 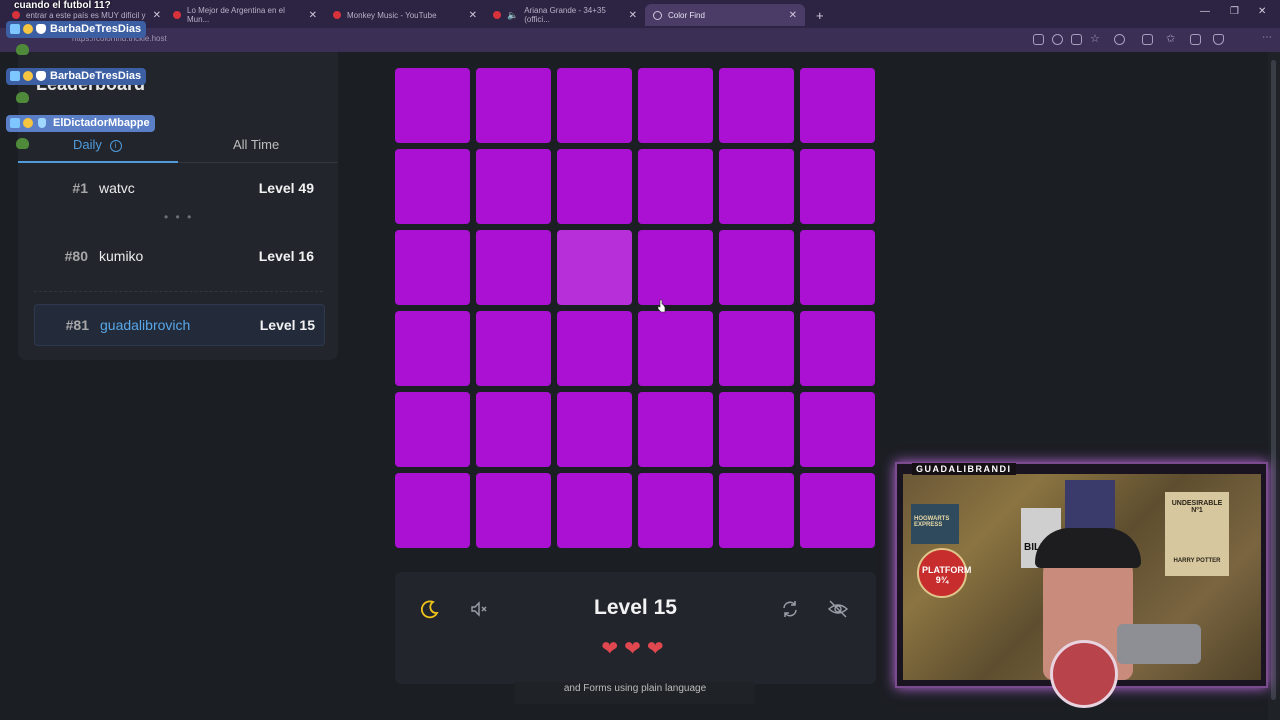 What do you see at coordinates (76, 76) in the screenshot?
I see `chat-username: BarbaDeTresDias` at bounding box center [76, 76].